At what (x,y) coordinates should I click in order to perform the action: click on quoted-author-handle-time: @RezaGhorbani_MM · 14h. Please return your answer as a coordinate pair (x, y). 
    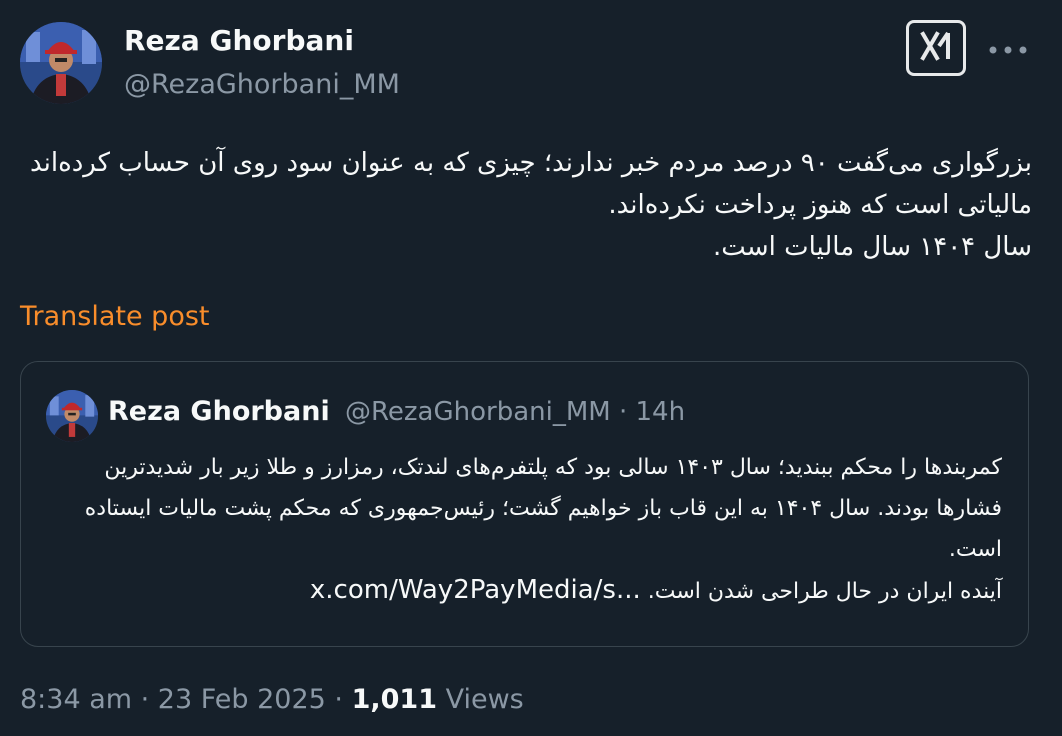
    Looking at the image, I should click on (515, 412).